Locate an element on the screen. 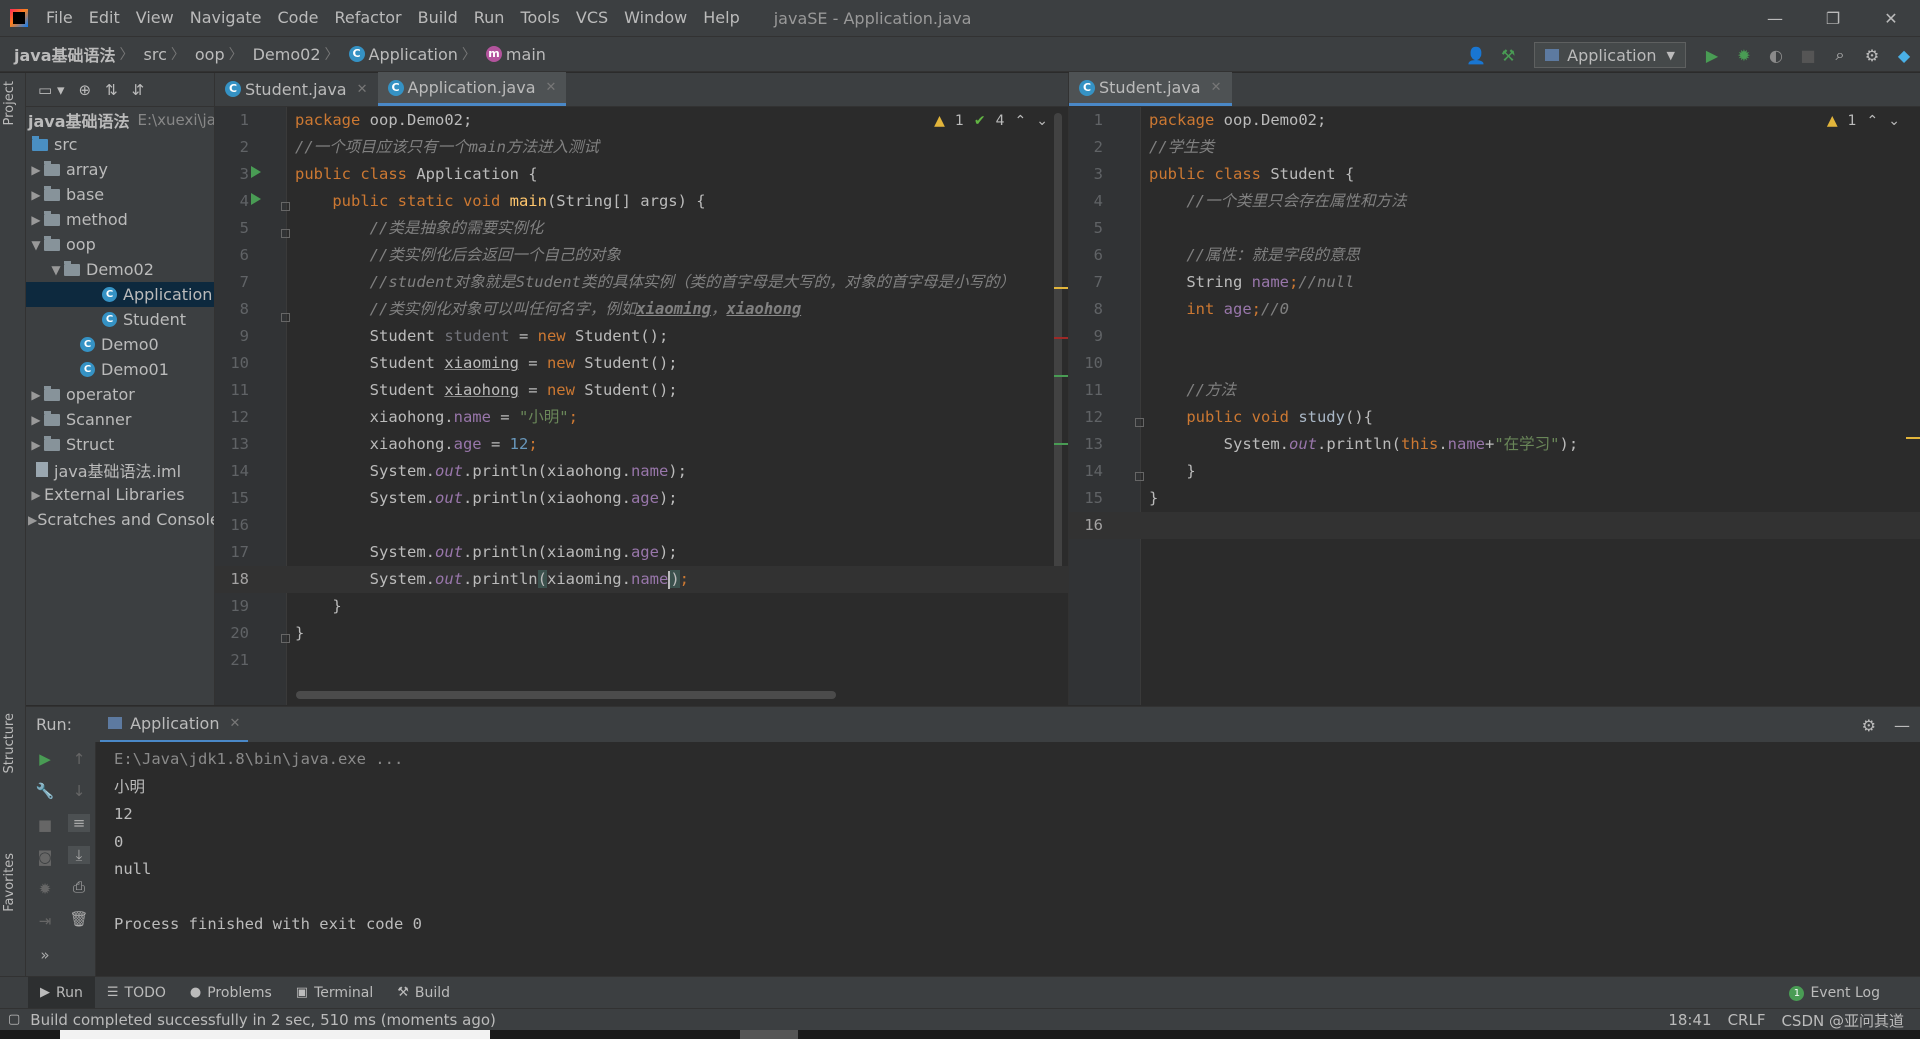  menu-navigate: Navigate is located at coordinates (226, 18).